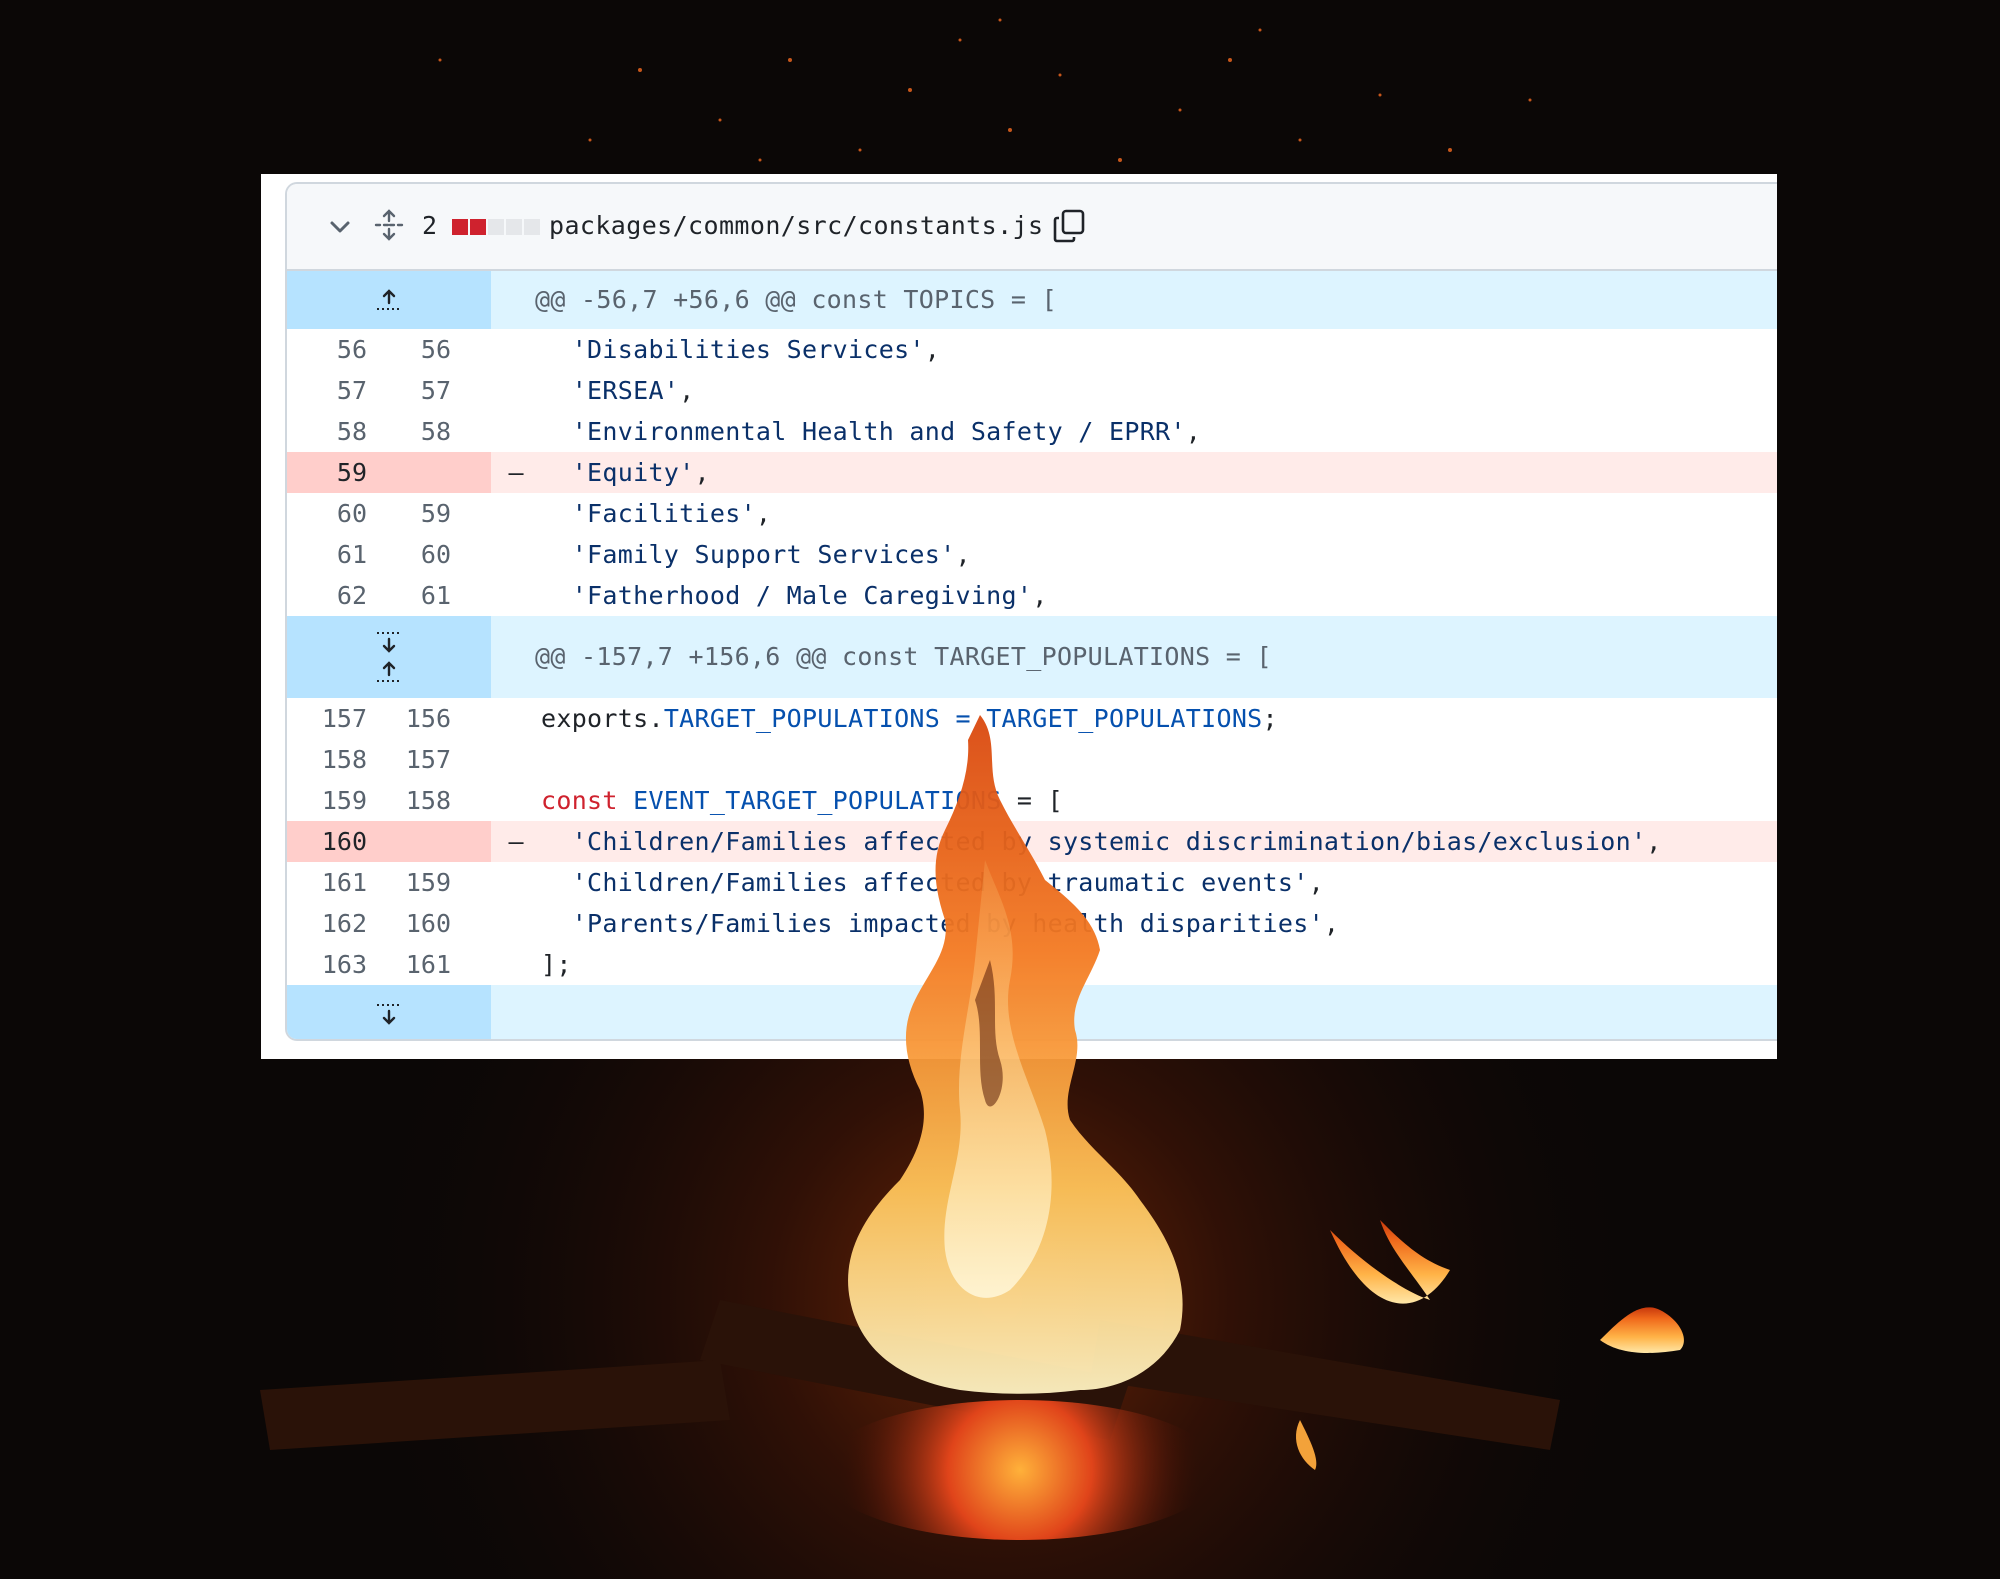 This screenshot has width=2000, height=1579. Describe the element at coordinates (327, 841) in the screenshot. I see `old-line-number: 160` at that location.